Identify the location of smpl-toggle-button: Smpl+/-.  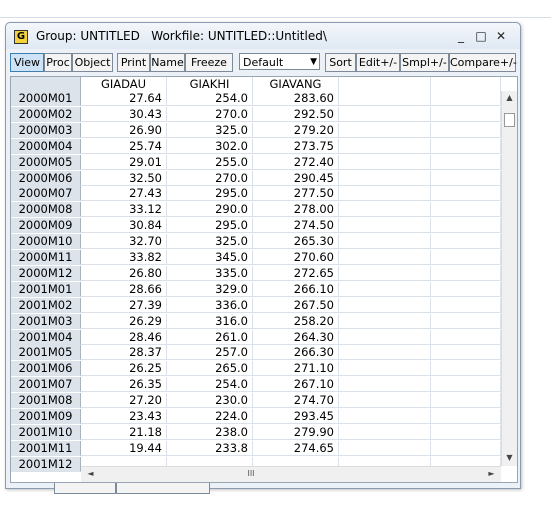
(424, 62).